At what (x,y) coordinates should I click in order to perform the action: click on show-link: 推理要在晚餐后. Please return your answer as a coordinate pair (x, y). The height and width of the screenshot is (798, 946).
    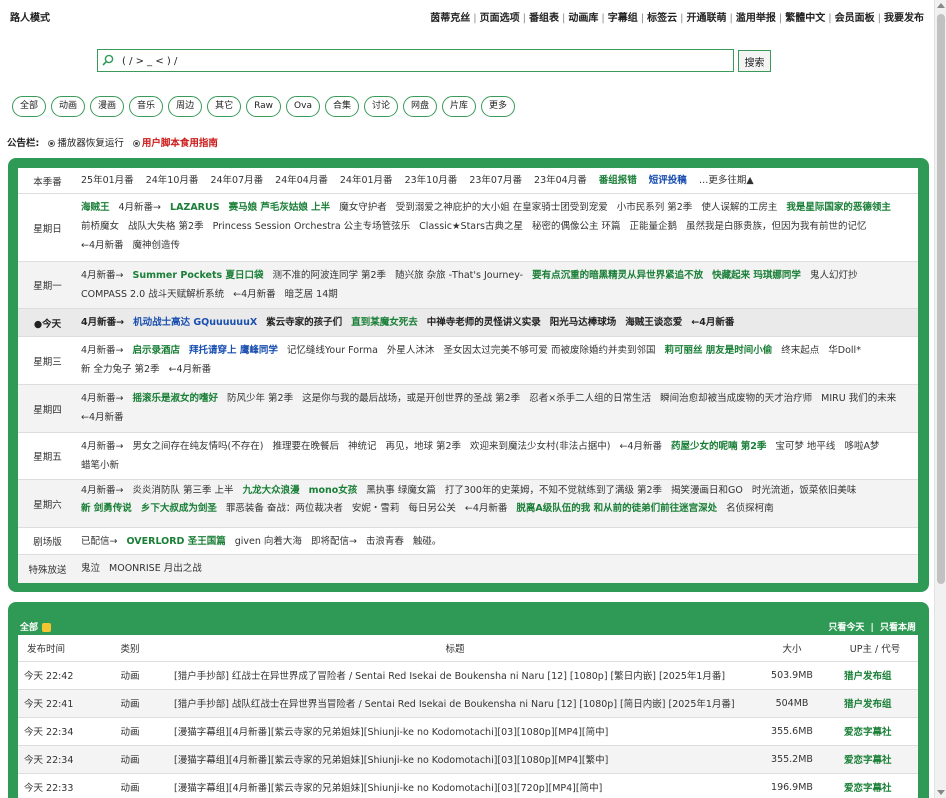
    Looking at the image, I should click on (305, 446).